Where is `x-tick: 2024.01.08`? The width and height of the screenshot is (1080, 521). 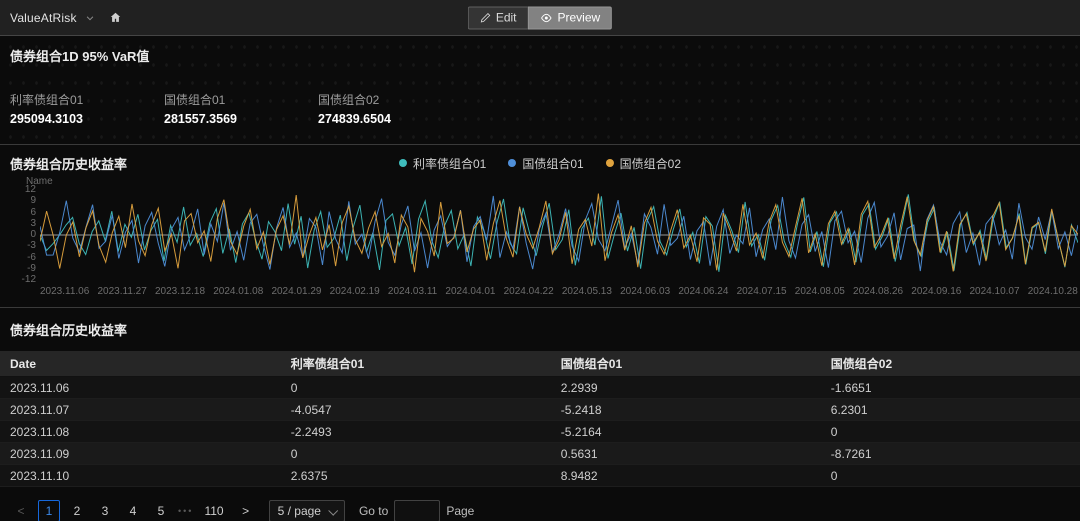
x-tick: 2024.01.08 is located at coordinates (238, 291).